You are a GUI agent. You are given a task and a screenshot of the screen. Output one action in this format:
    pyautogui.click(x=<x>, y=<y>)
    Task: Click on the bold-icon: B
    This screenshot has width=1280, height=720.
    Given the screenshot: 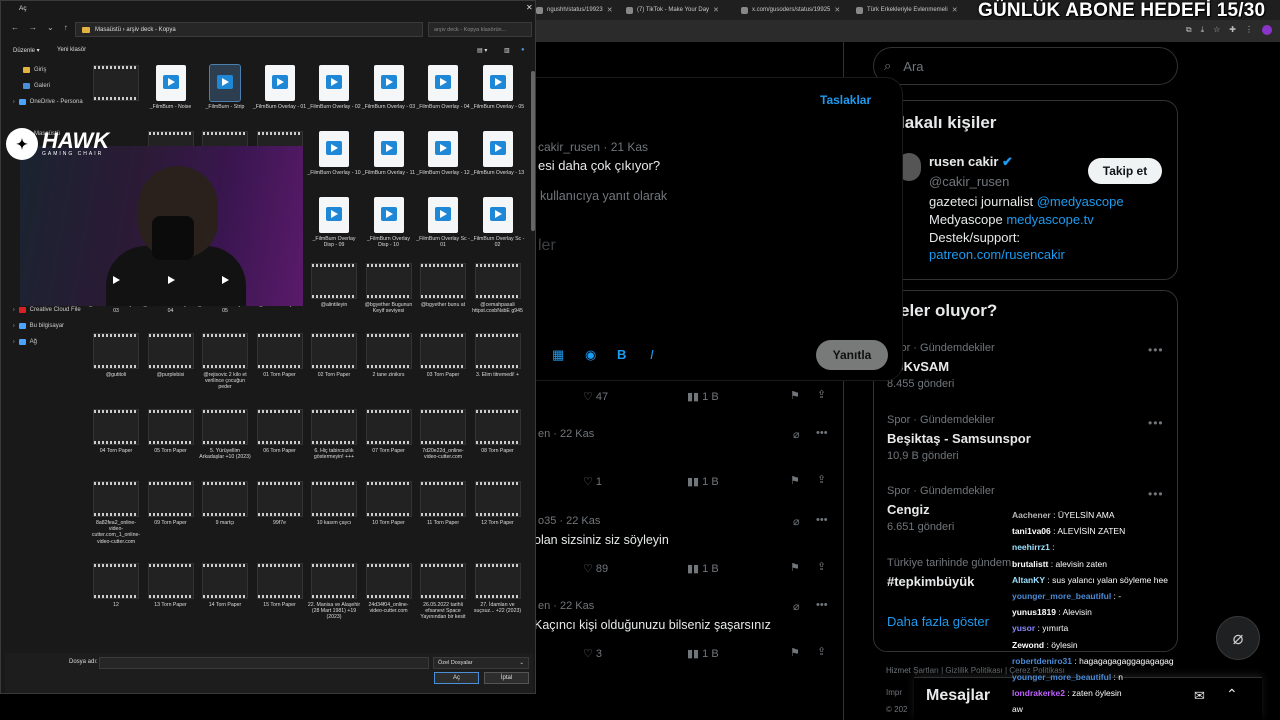 What is the action you would take?
    pyautogui.click(x=621, y=354)
    